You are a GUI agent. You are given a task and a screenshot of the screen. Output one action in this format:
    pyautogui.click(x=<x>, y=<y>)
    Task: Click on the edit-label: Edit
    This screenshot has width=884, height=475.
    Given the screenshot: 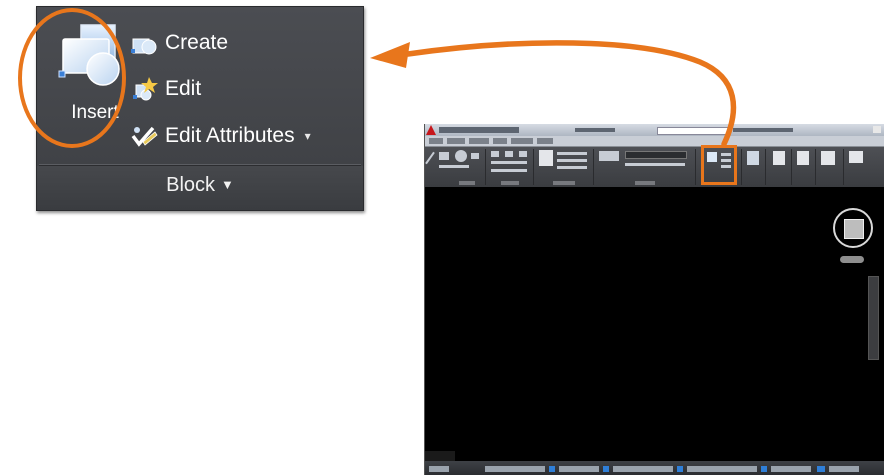 What is the action you would take?
    pyautogui.click(x=183, y=88)
    